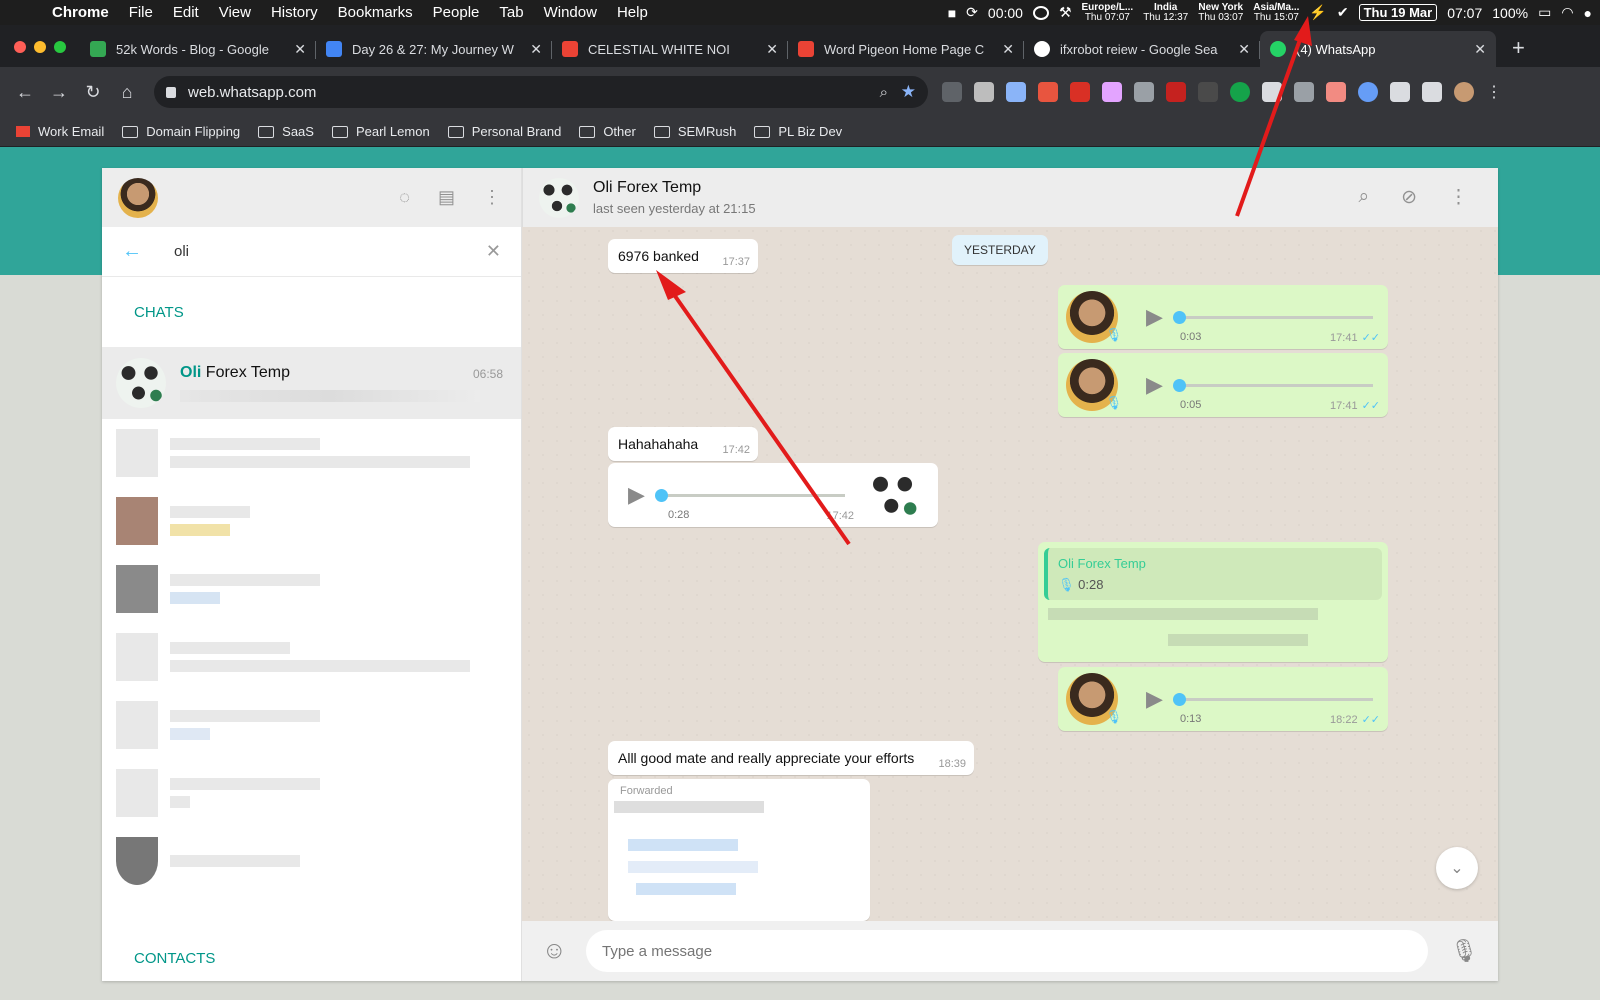 Image resolution: width=1600 pixels, height=1000 pixels. Describe the element at coordinates (1567, 12) in the screenshot. I see `wifi-icon: ◠` at that location.